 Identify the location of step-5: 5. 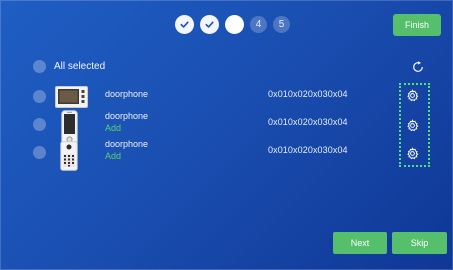
(281, 24).